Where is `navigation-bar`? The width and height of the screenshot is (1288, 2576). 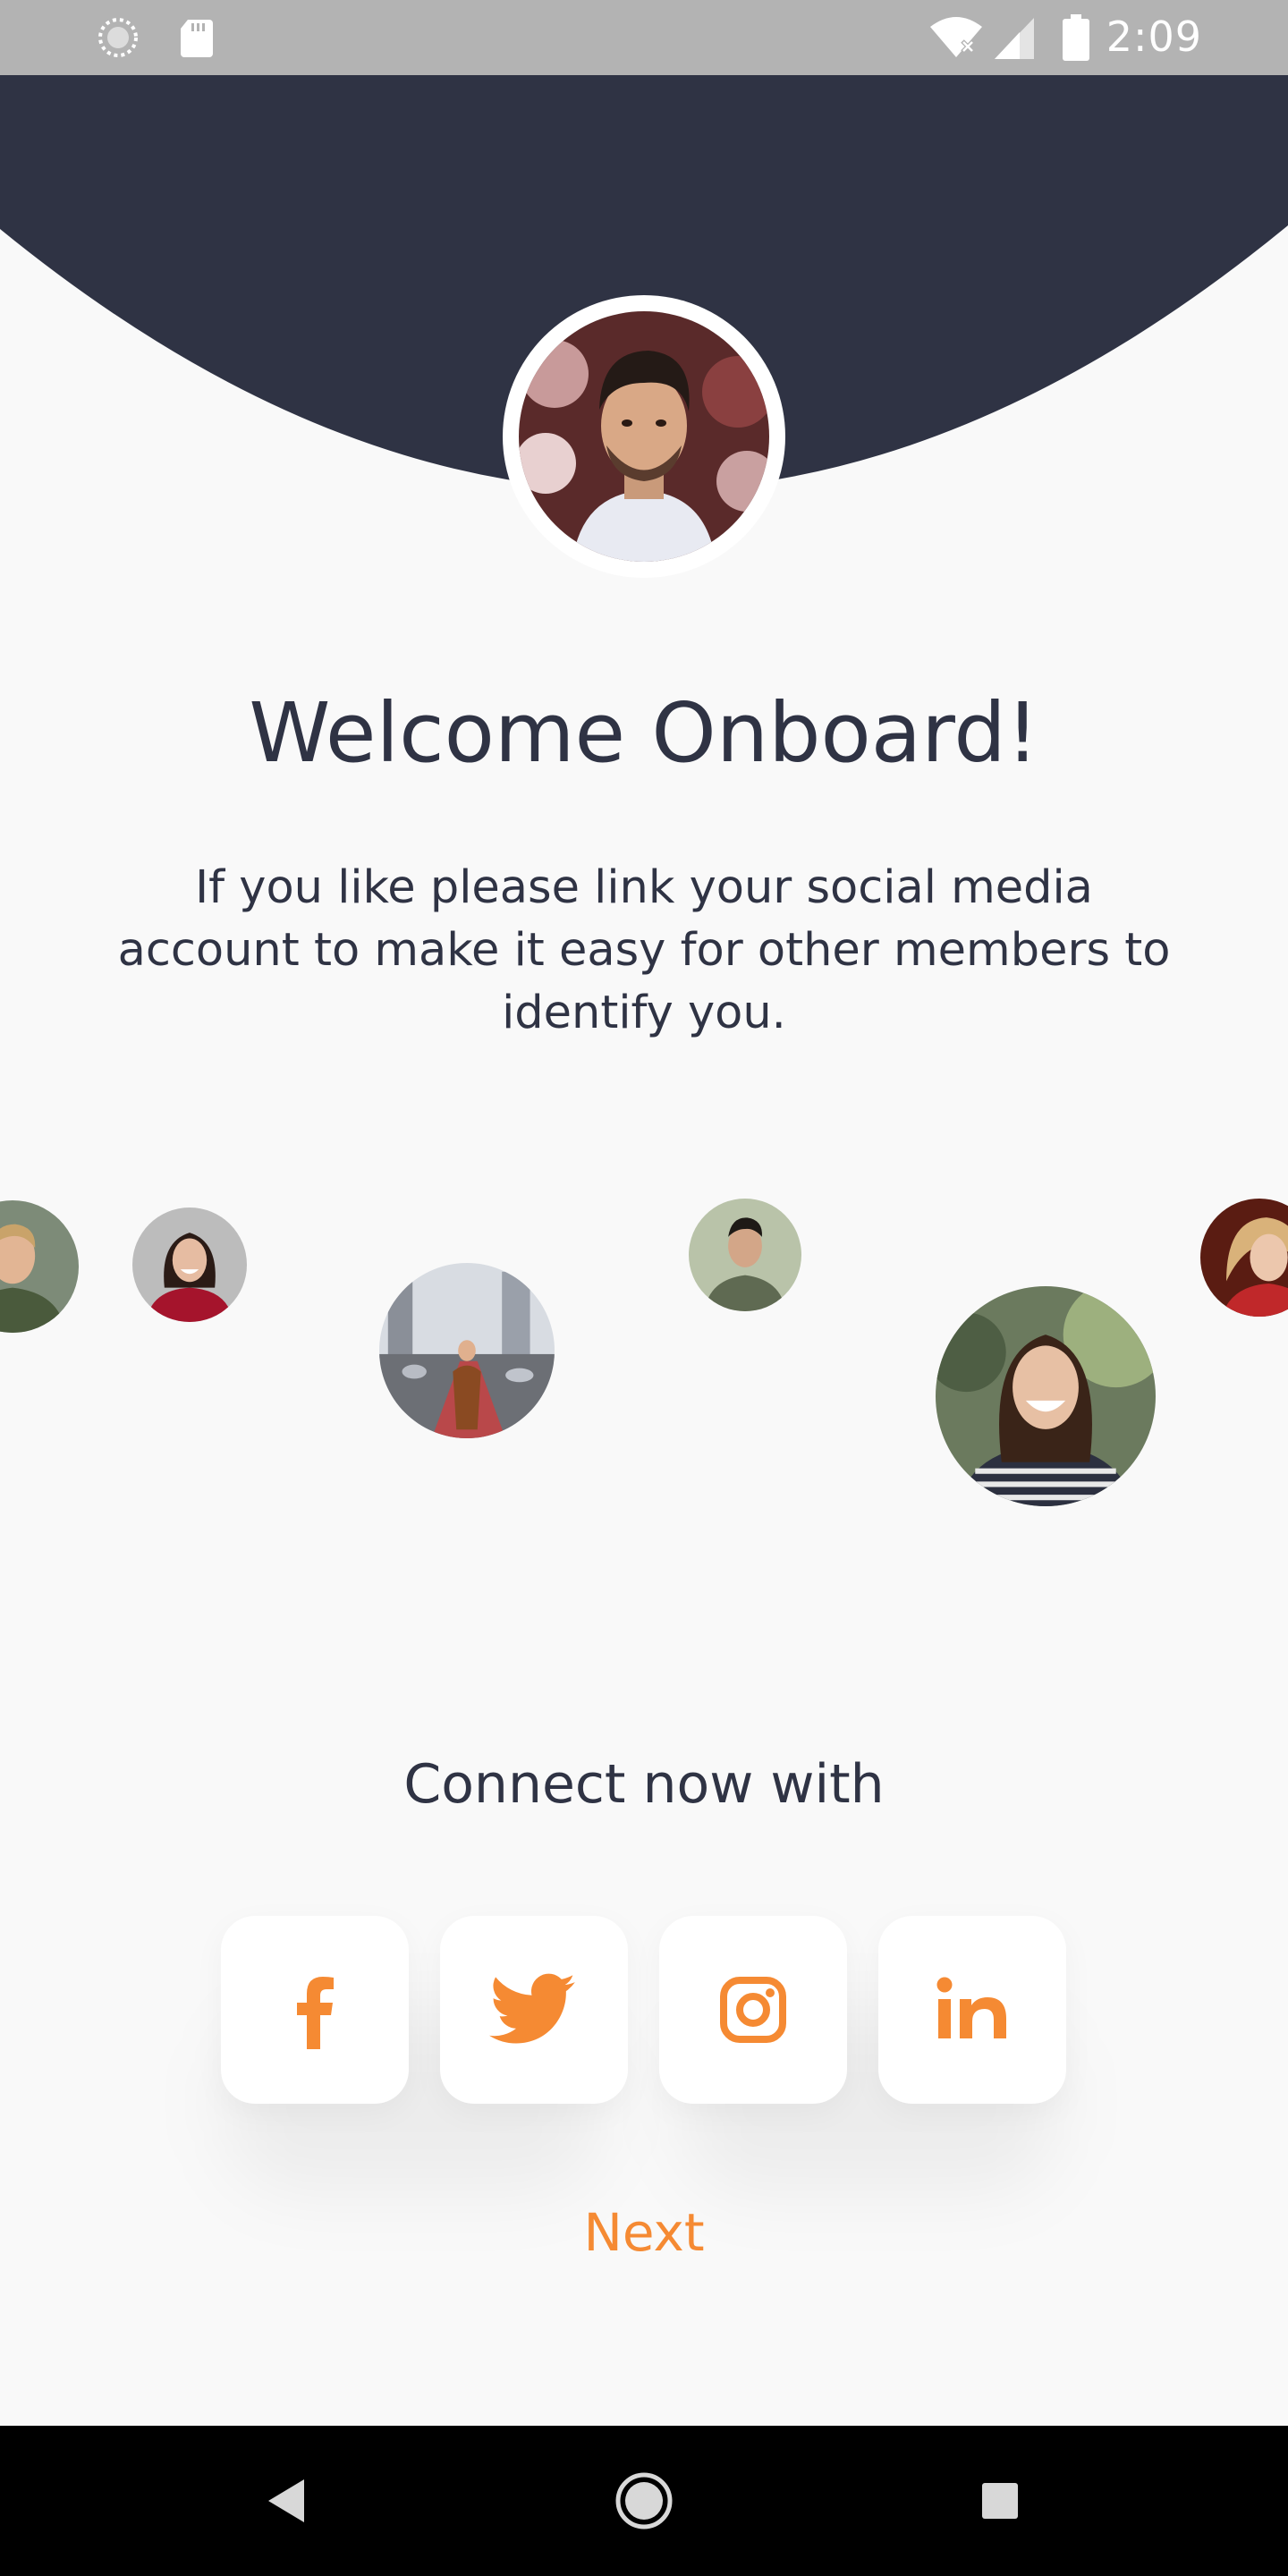
navigation-bar is located at coordinates (644, 2501).